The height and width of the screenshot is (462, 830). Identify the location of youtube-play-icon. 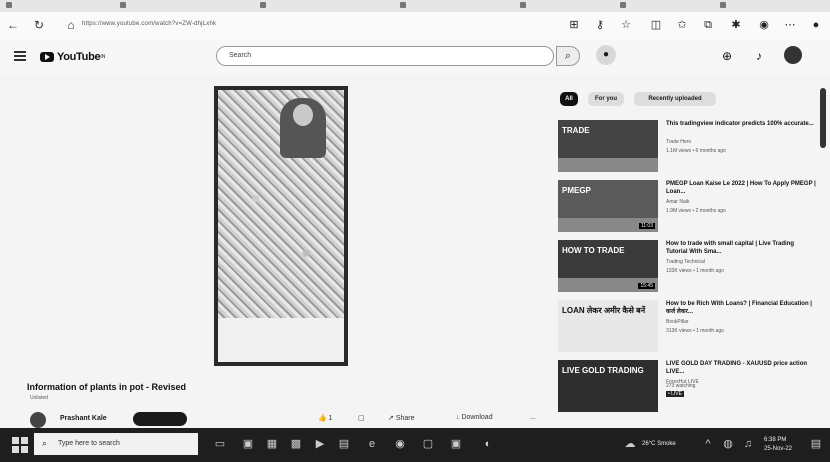
(47, 57).